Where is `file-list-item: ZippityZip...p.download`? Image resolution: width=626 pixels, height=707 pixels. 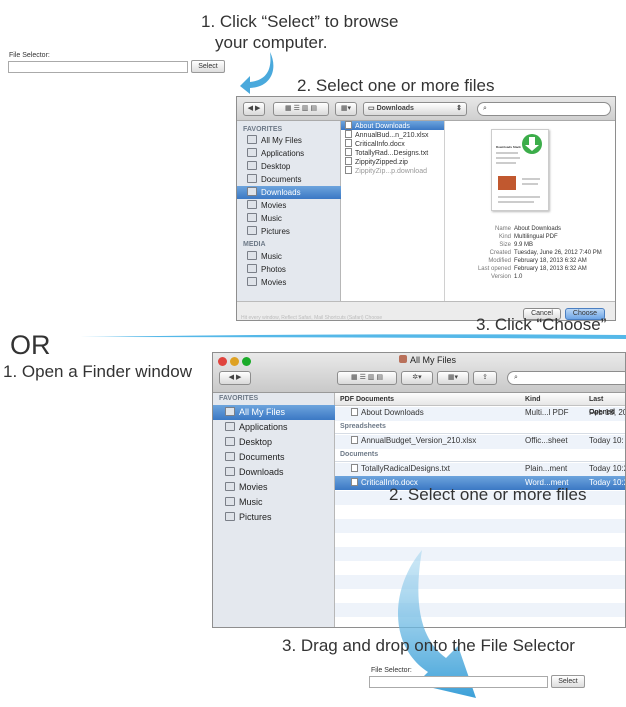 file-list-item: ZippityZip...p.download is located at coordinates (392, 170).